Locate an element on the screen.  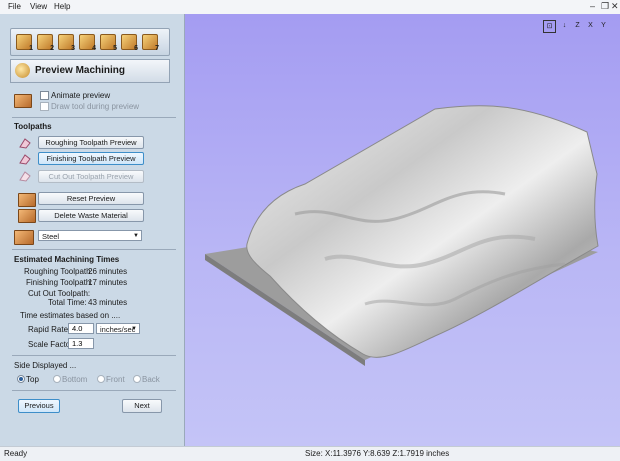
side-top-label: Top is located at coordinates (32, 379).